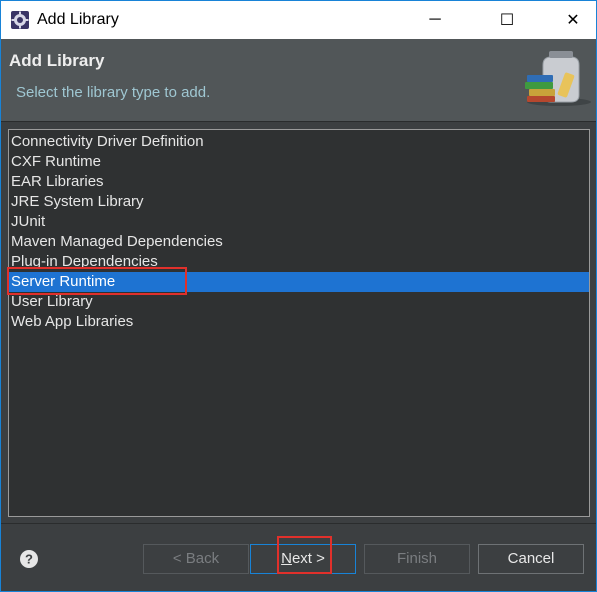 The image size is (597, 592). Describe the element at coordinates (299, 282) in the screenshot. I see `list-item-selected: Server Runtime` at that location.